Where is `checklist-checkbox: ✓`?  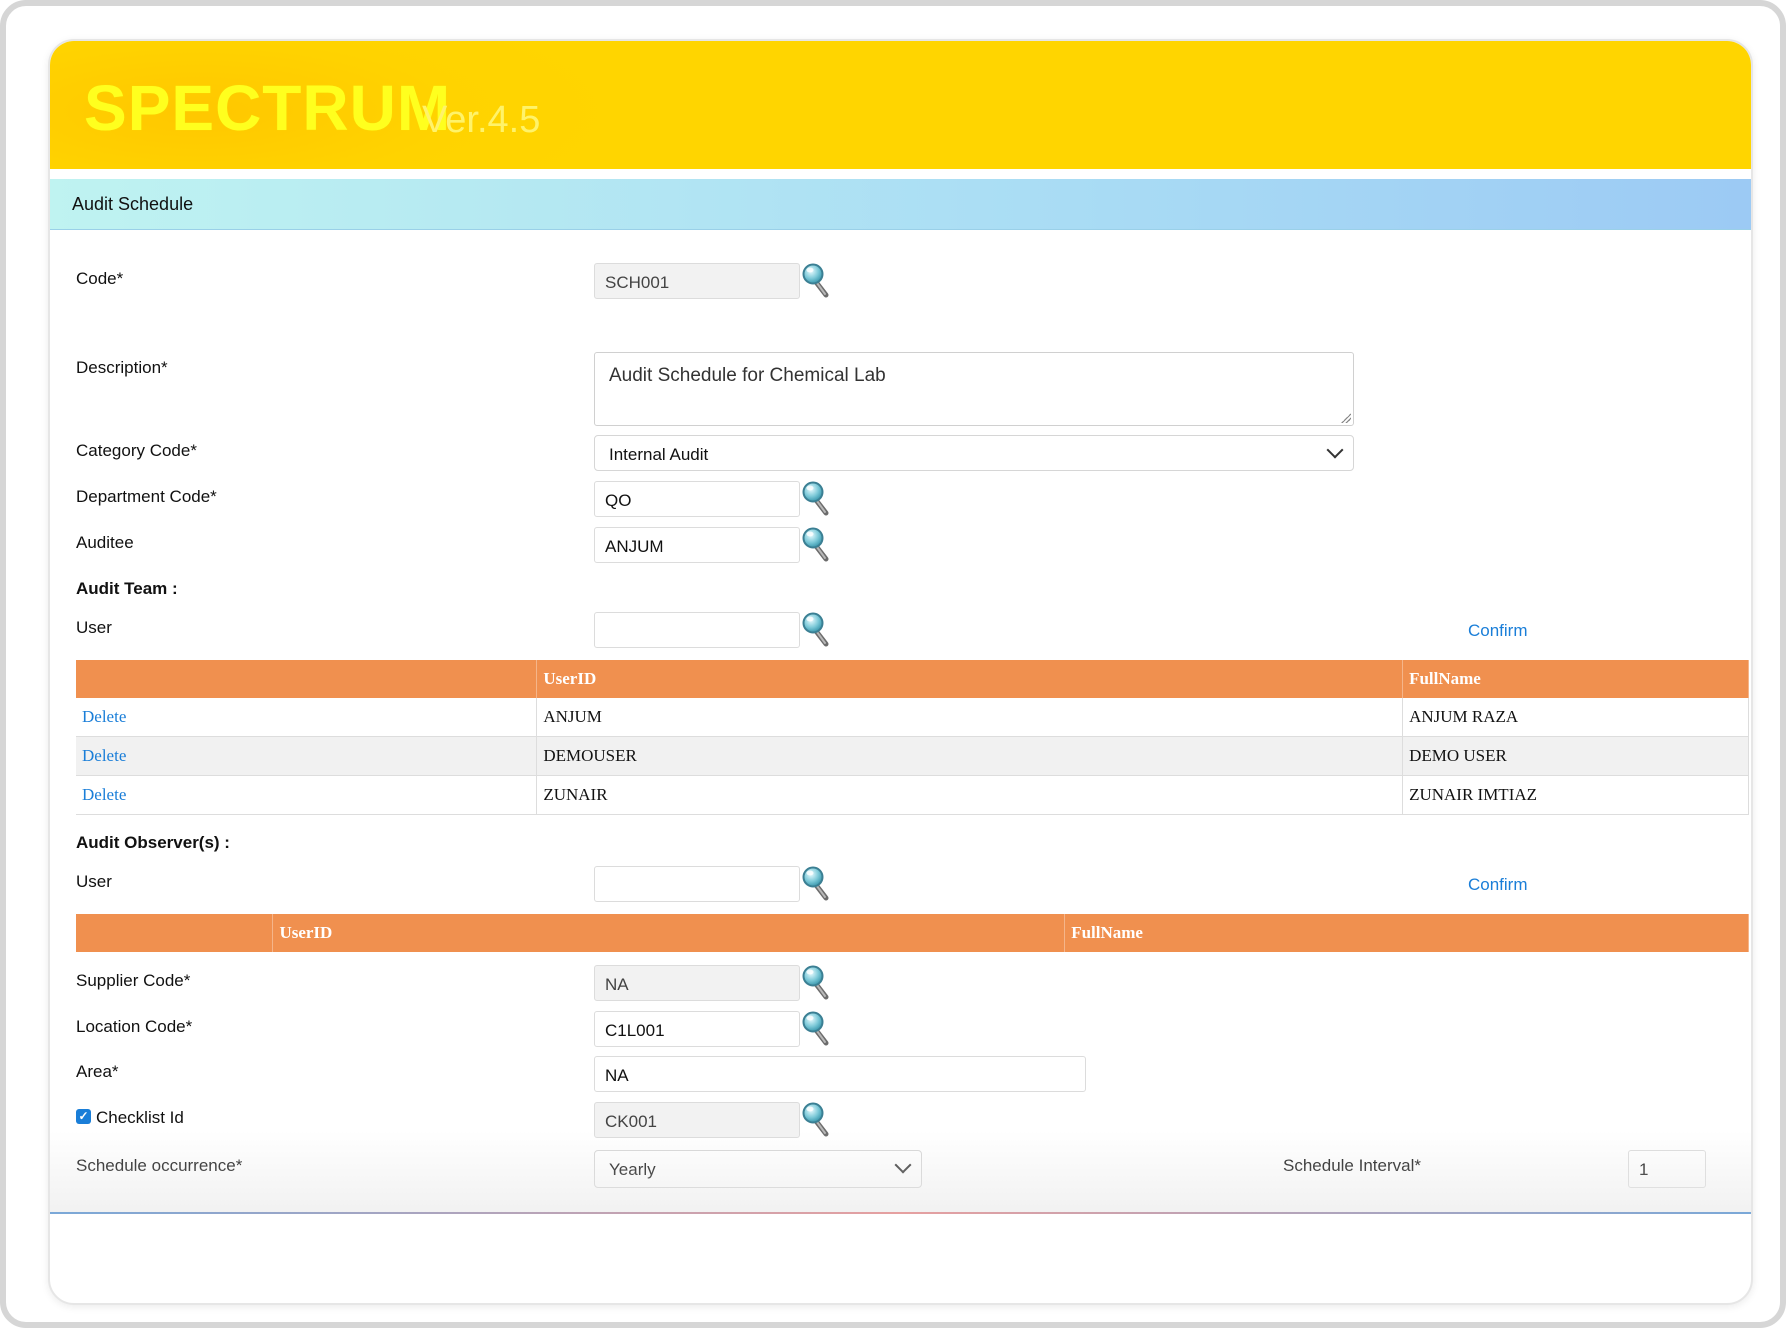 checklist-checkbox: ✓ is located at coordinates (83, 1116).